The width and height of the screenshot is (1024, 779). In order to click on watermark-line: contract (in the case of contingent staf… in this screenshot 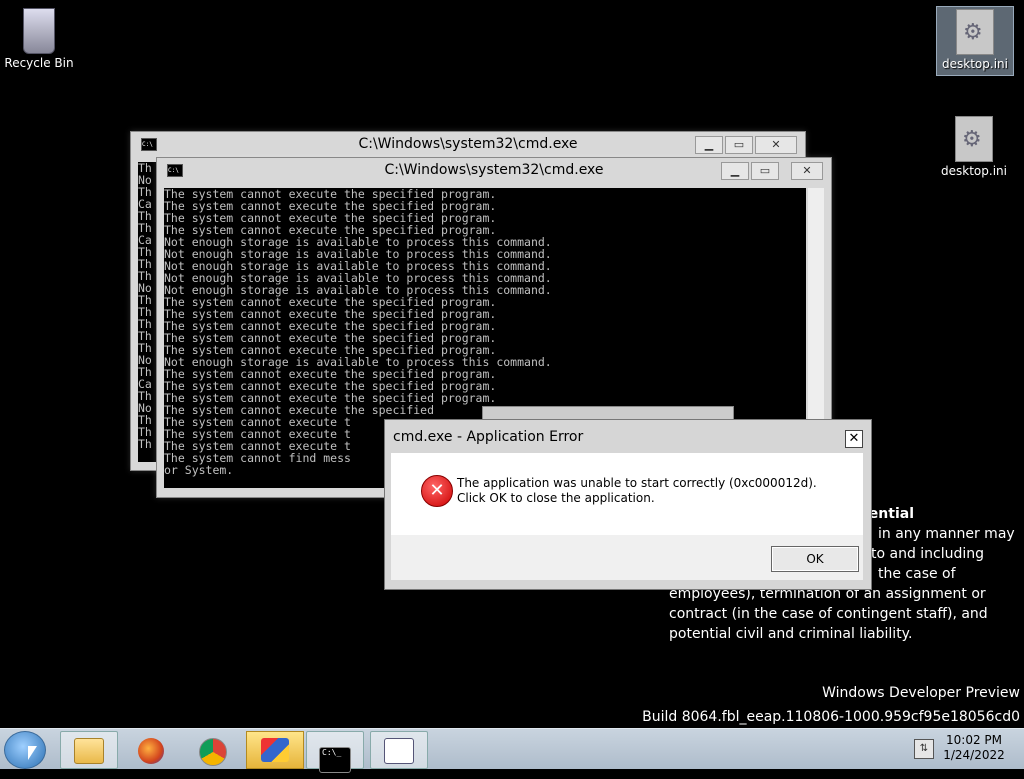, I will do `click(828, 614)`.